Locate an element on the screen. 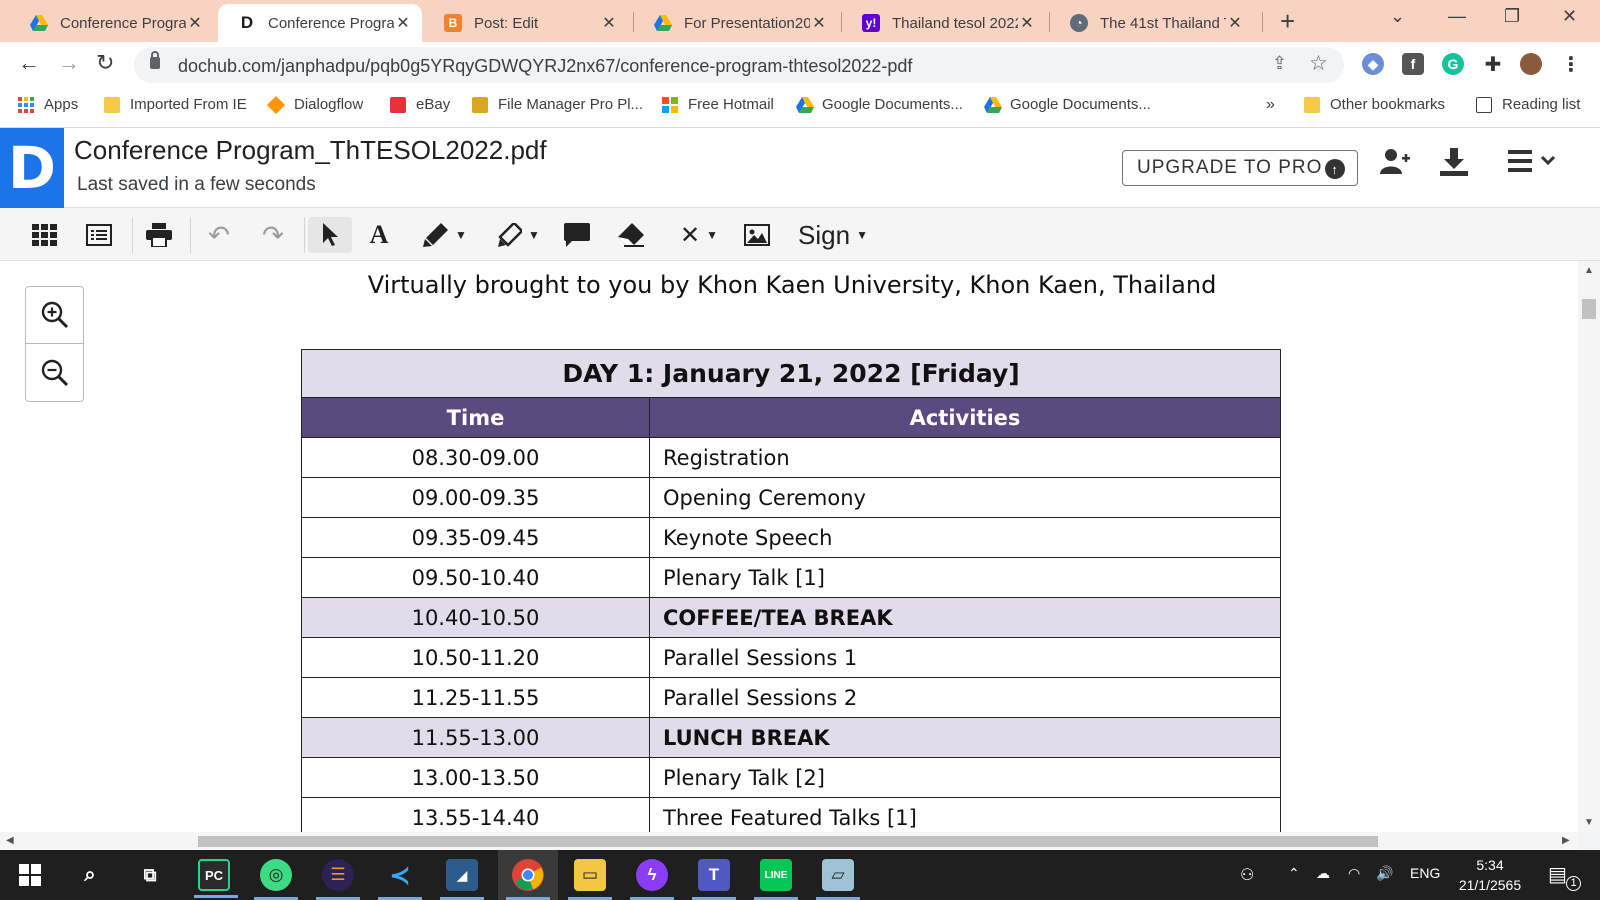 This screenshot has width=1600, height=900. bookmark-star-icon: ☆ is located at coordinates (1318, 63).